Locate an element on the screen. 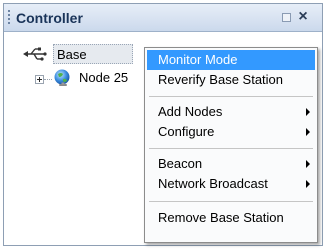 The image size is (327, 249). usb-icon is located at coordinates (35, 54).